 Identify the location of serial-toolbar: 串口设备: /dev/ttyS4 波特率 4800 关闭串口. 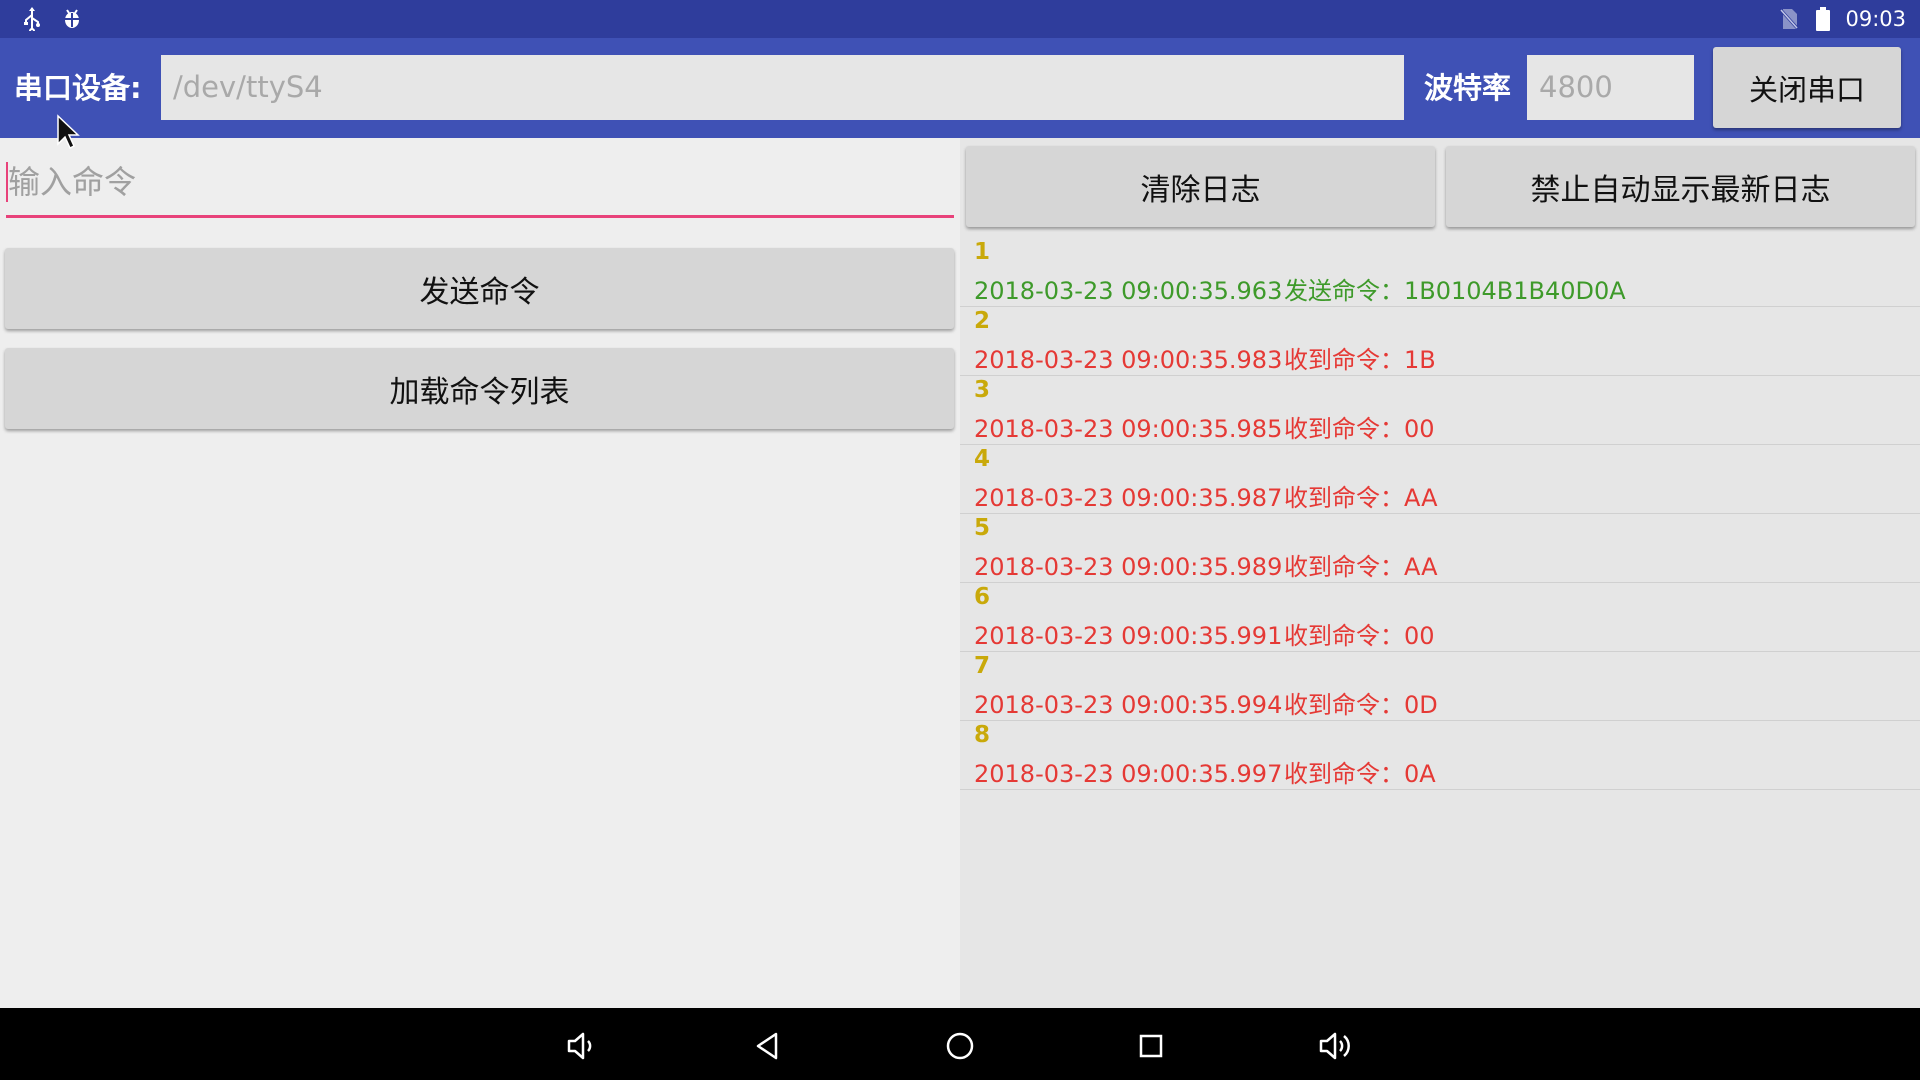
(960, 88).